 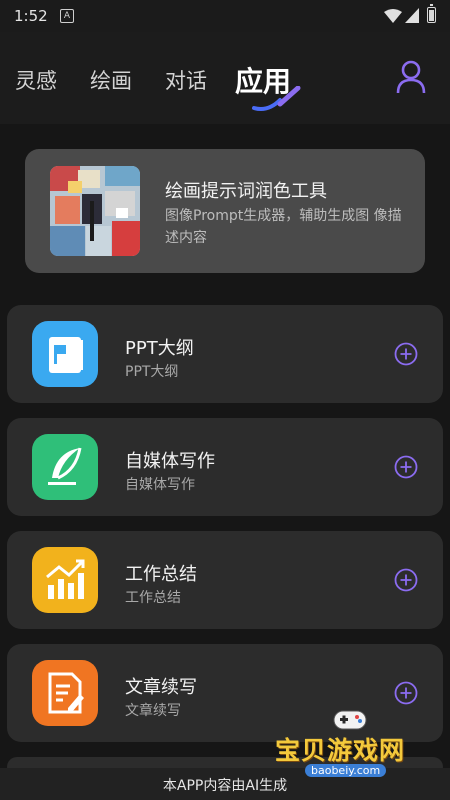 I want to click on signal-icon, so click(x=412, y=15).